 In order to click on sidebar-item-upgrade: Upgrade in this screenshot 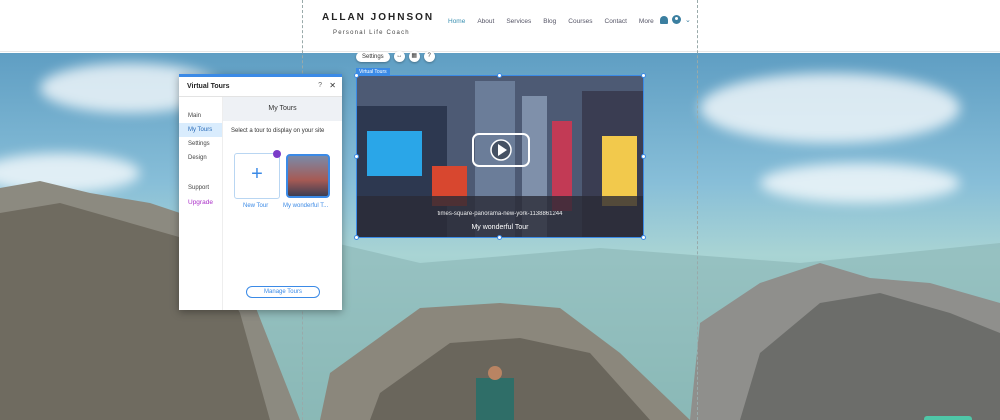, I will do `click(200, 202)`.